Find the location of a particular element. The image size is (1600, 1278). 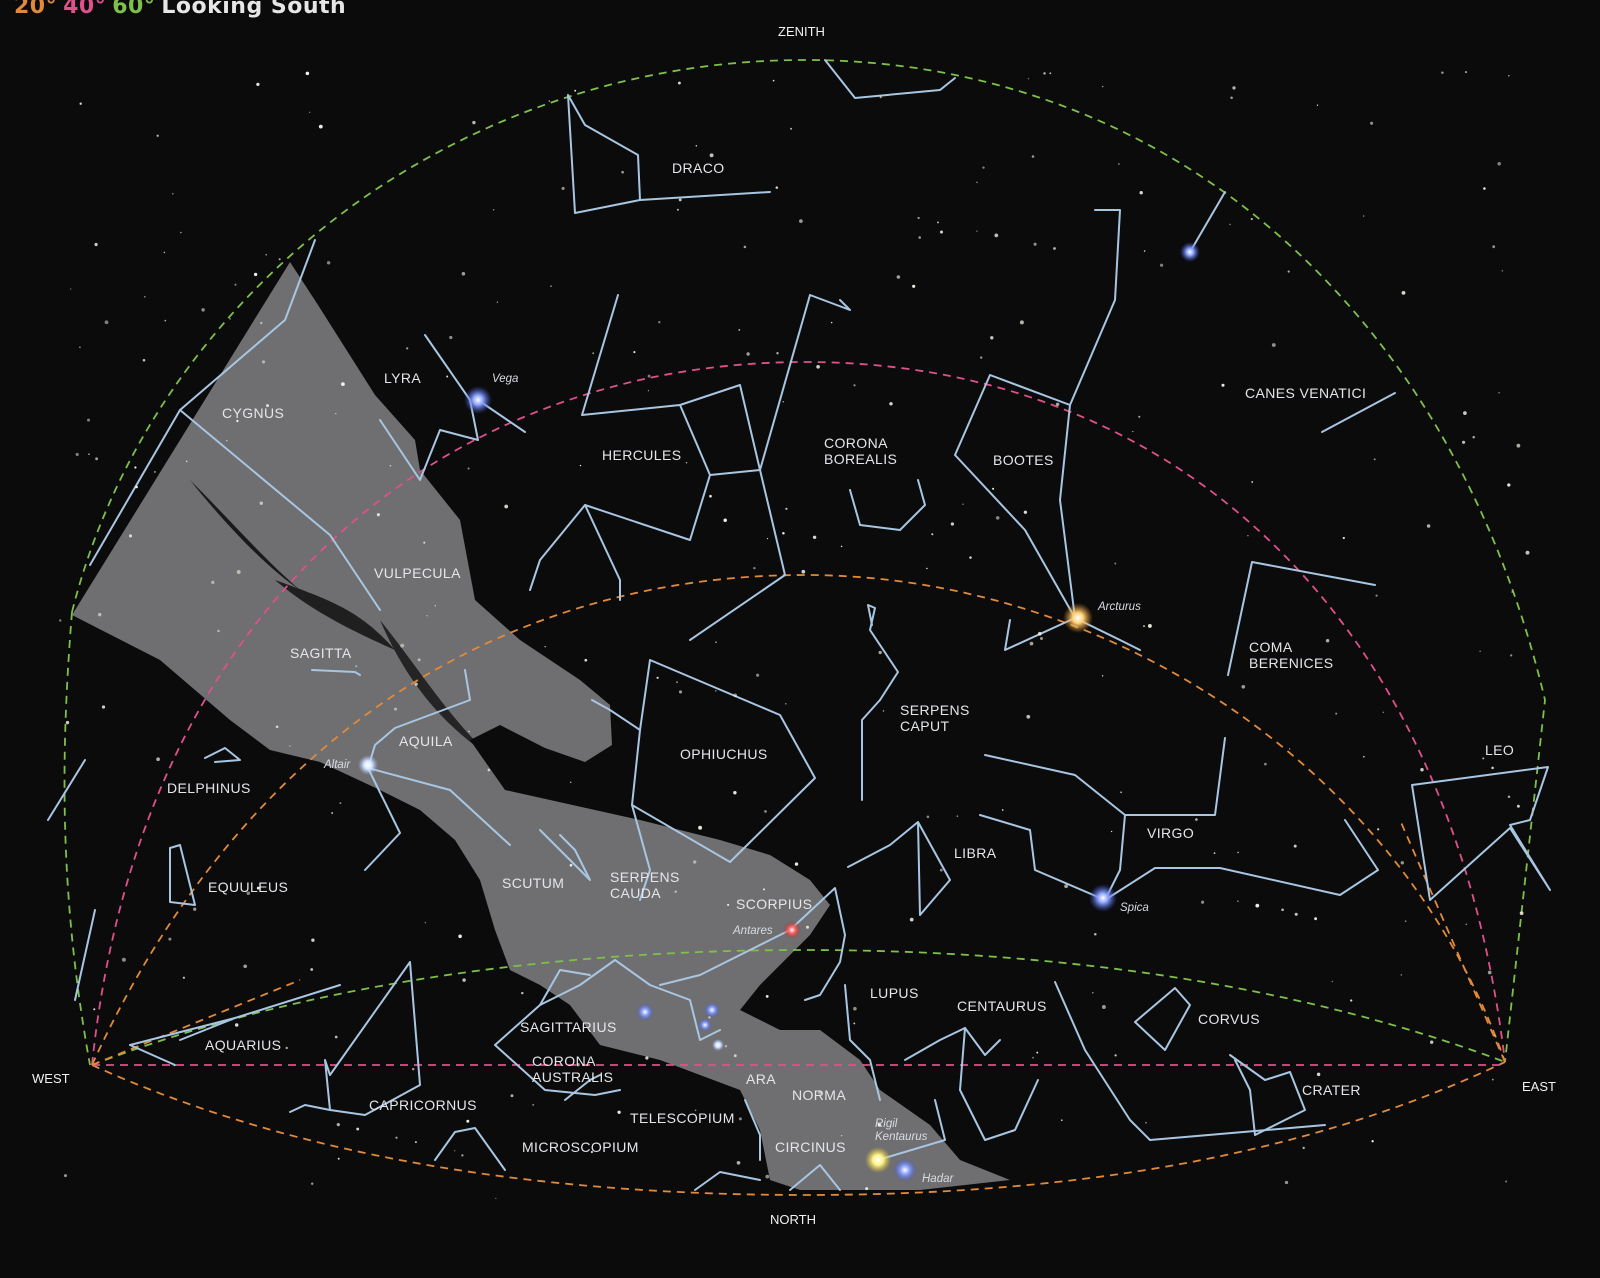

label-virgo: VIRGO is located at coordinates (1170, 833).